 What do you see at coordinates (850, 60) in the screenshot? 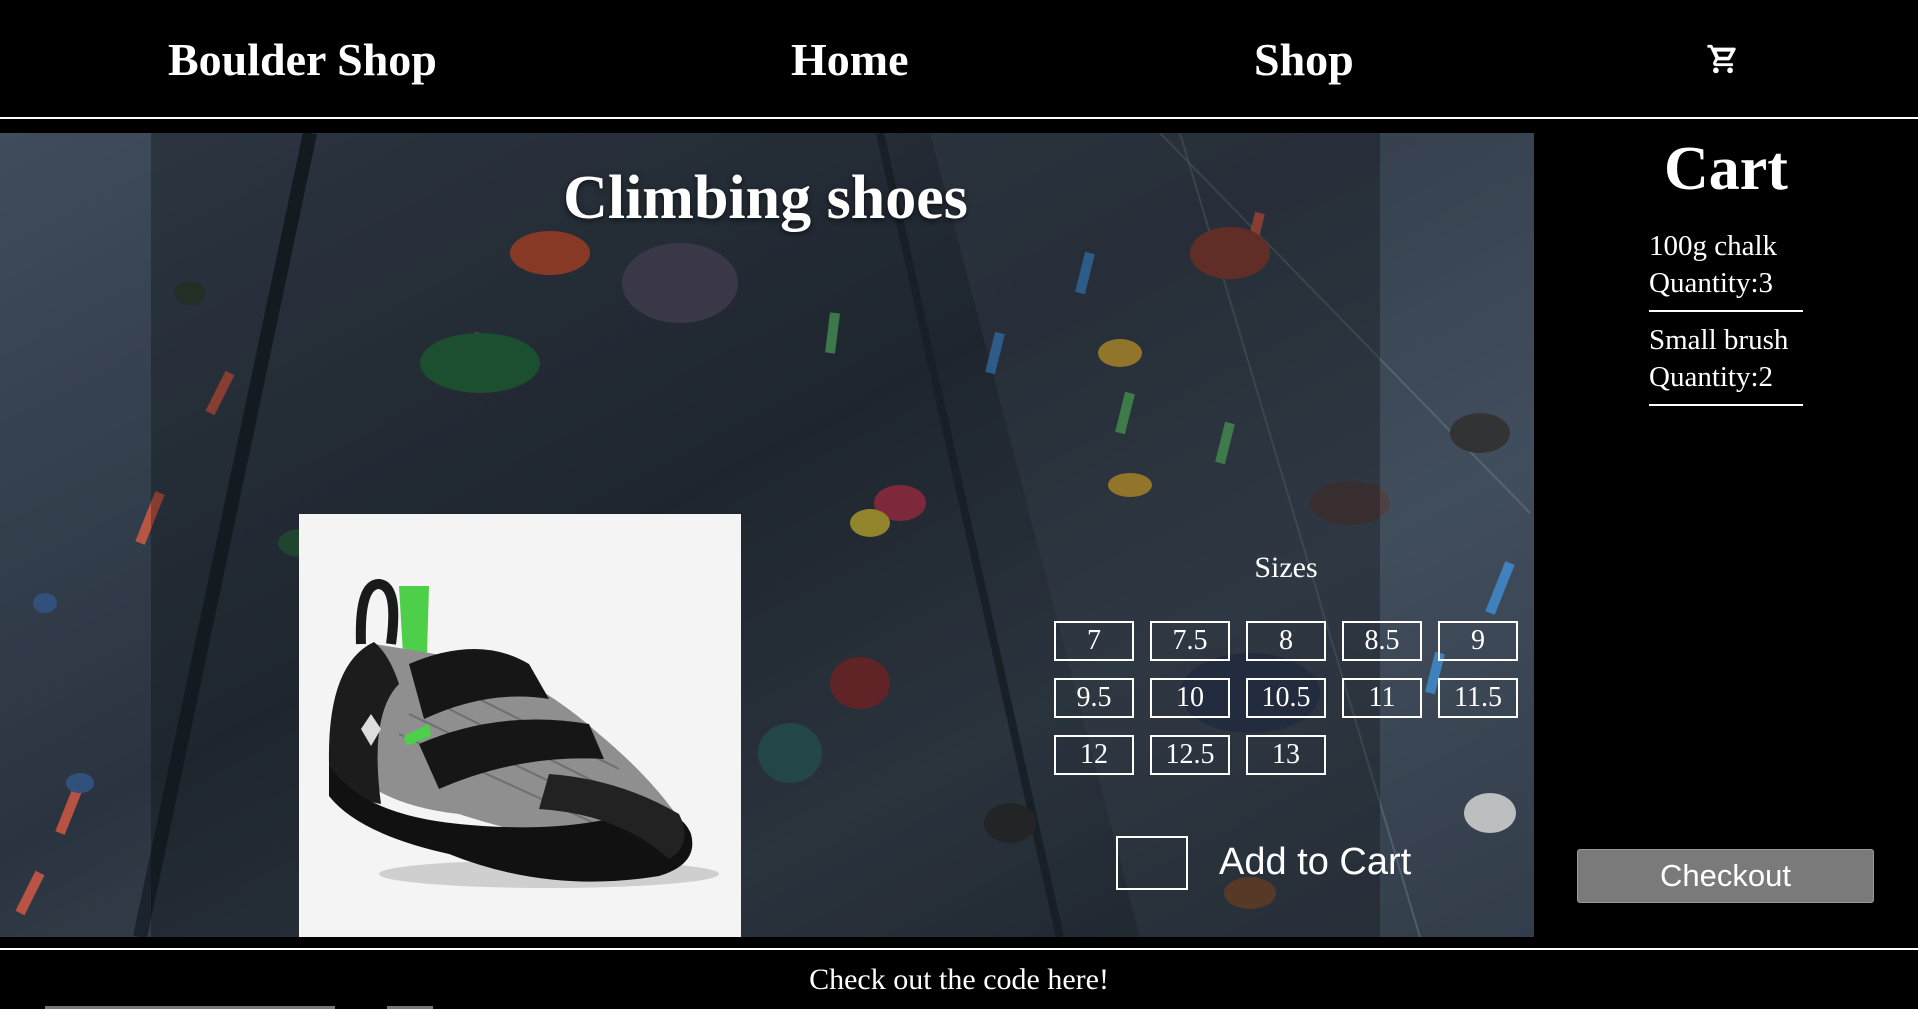
I see `nav-home-link: Home` at bounding box center [850, 60].